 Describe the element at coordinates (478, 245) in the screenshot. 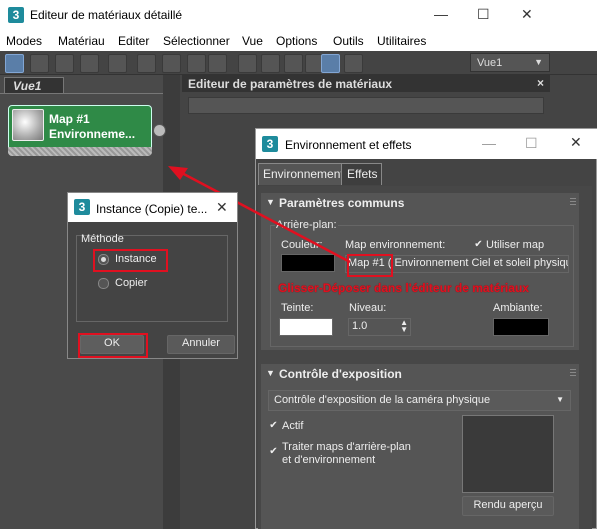

I see `use-map-checkbox: ✔` at that location.